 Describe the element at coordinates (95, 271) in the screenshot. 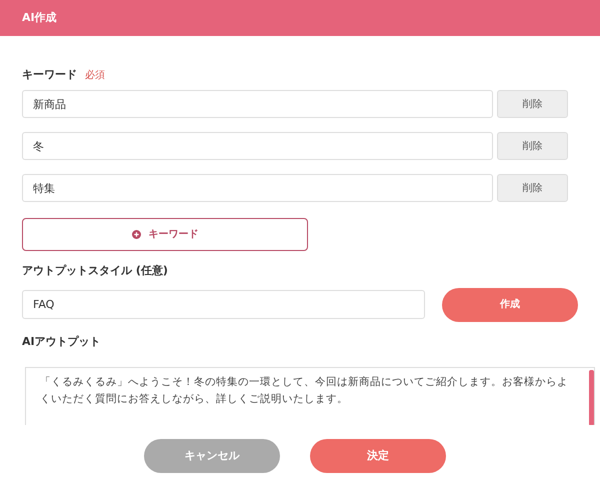

I see `field-label: アウトプットスタイル (任意)` at that location.